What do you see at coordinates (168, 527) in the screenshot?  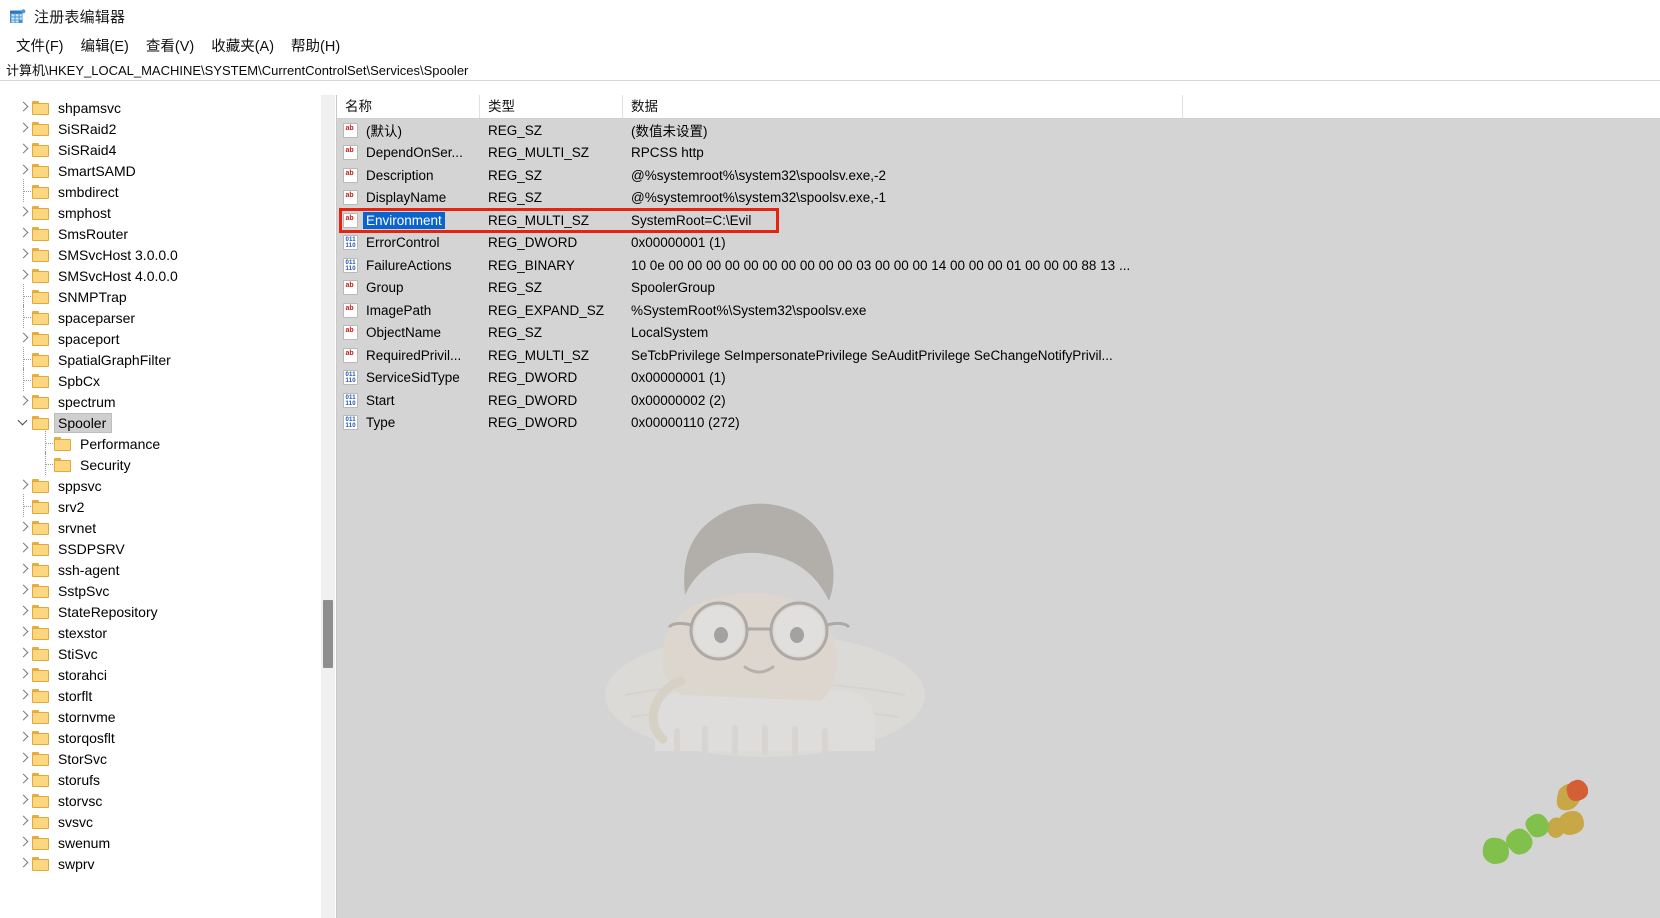 I see `tree-item-srvnet: srvnet` at bounding box center [168, 527].